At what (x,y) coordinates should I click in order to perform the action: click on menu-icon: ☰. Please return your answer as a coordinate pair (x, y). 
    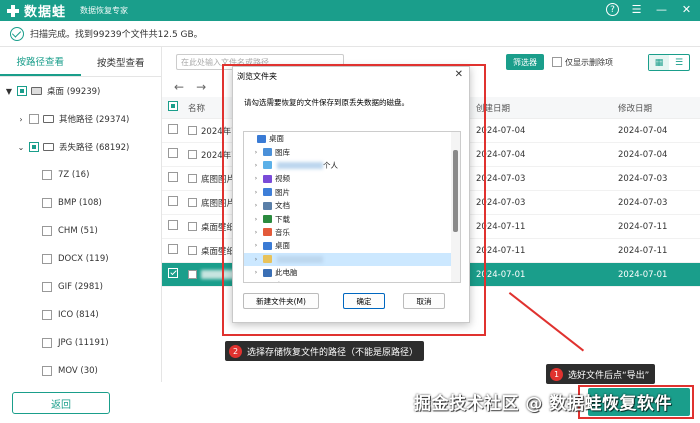
    Looking at the image, I should click on (636, 9).